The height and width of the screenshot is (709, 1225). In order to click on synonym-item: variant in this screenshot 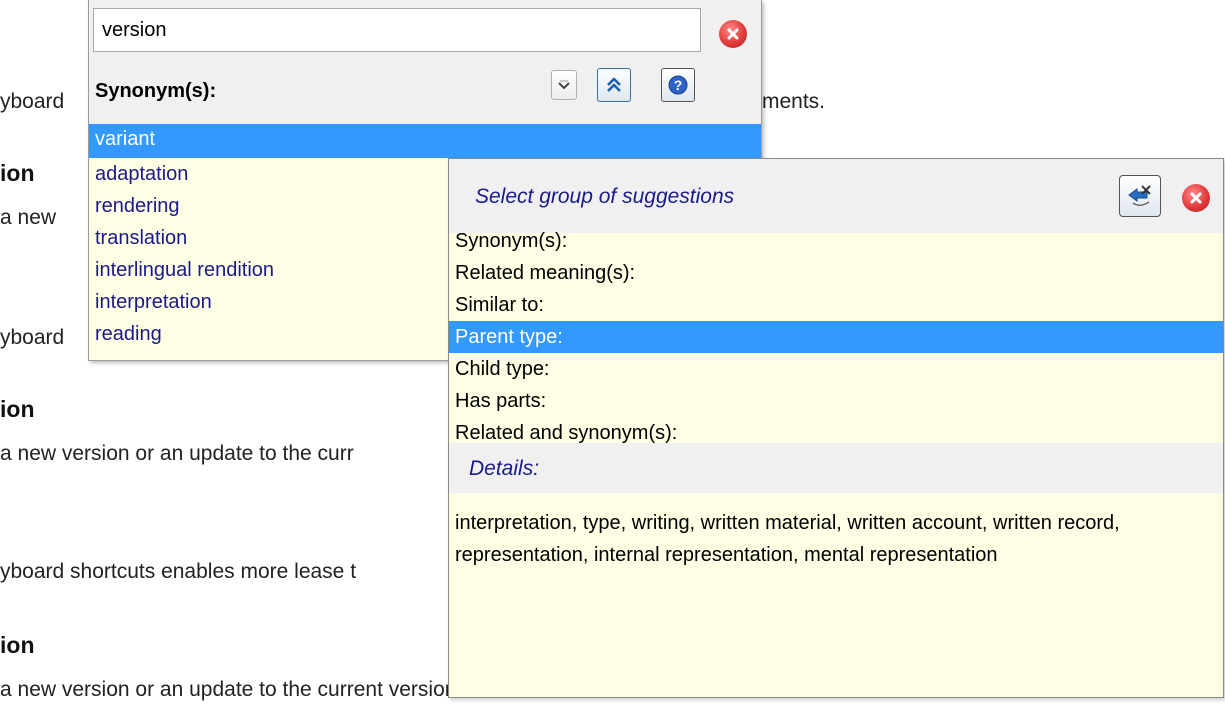, I will do `click(425, 141)`.